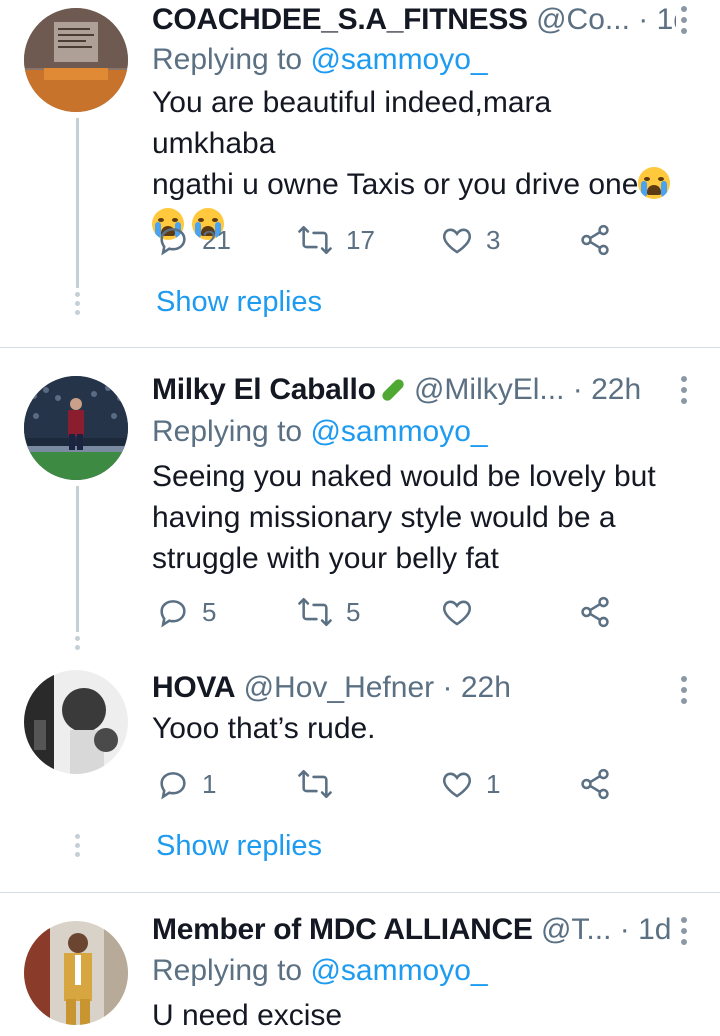 This screenshot has width=720, height=1036. Describe the element at coordinates (417, 1015) in the screenshot. I see `tweet-text: U need excise` at that location.